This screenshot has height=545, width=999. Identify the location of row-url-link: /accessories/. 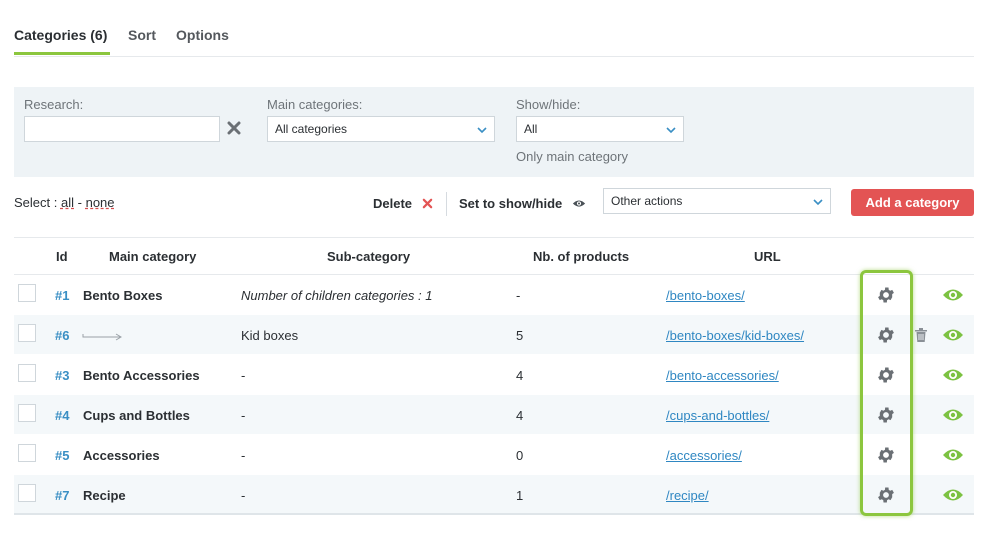
(704, 455).